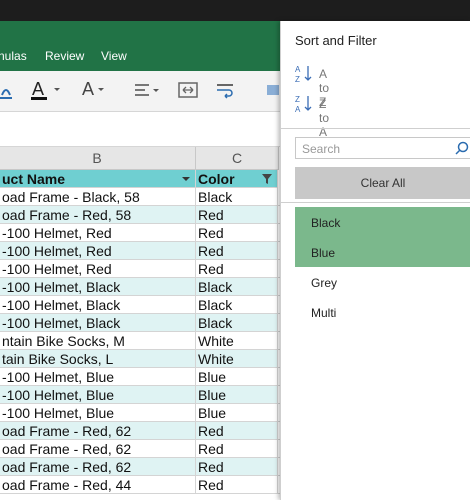 This screenshot has width=470, height=500. I want to click on merge-icon, so click(188, 90).